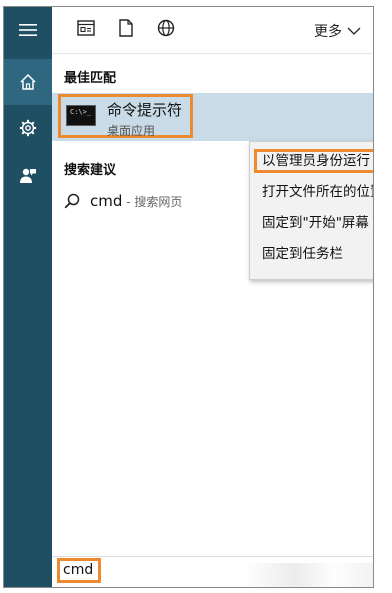  What do you see at coordinates (106, 201) in the screenshot?
I see `suggestion-query: cmd` at bounding box center [106, 201].